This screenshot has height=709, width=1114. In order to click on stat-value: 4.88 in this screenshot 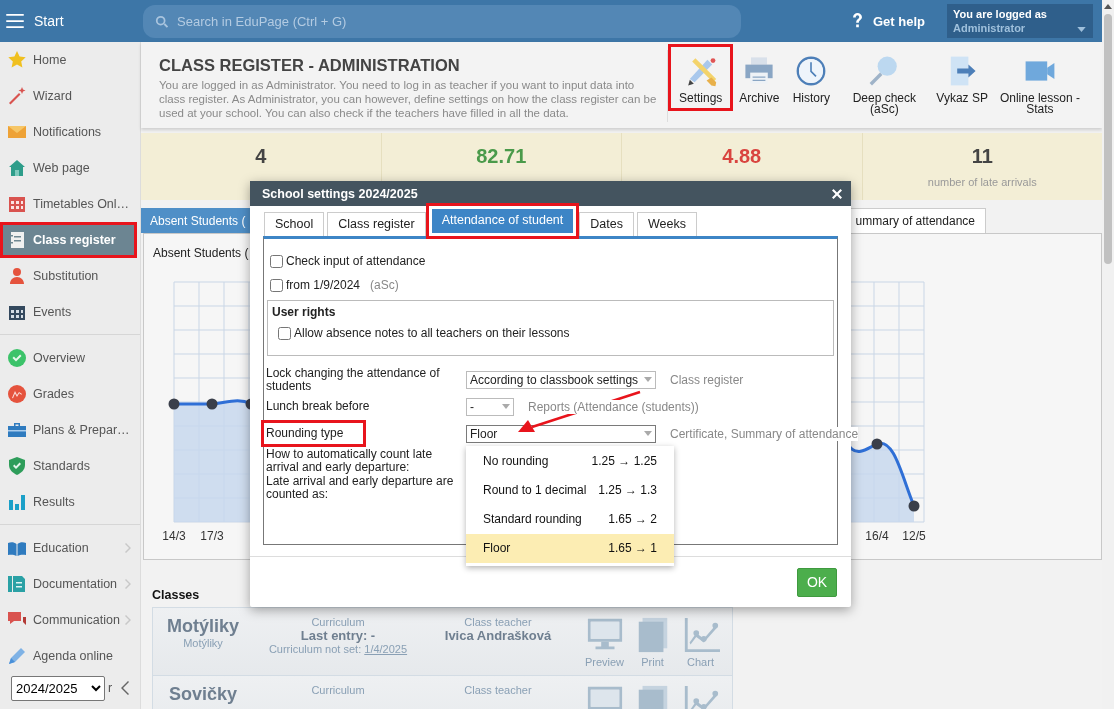, I will do `click(742, 156)`.